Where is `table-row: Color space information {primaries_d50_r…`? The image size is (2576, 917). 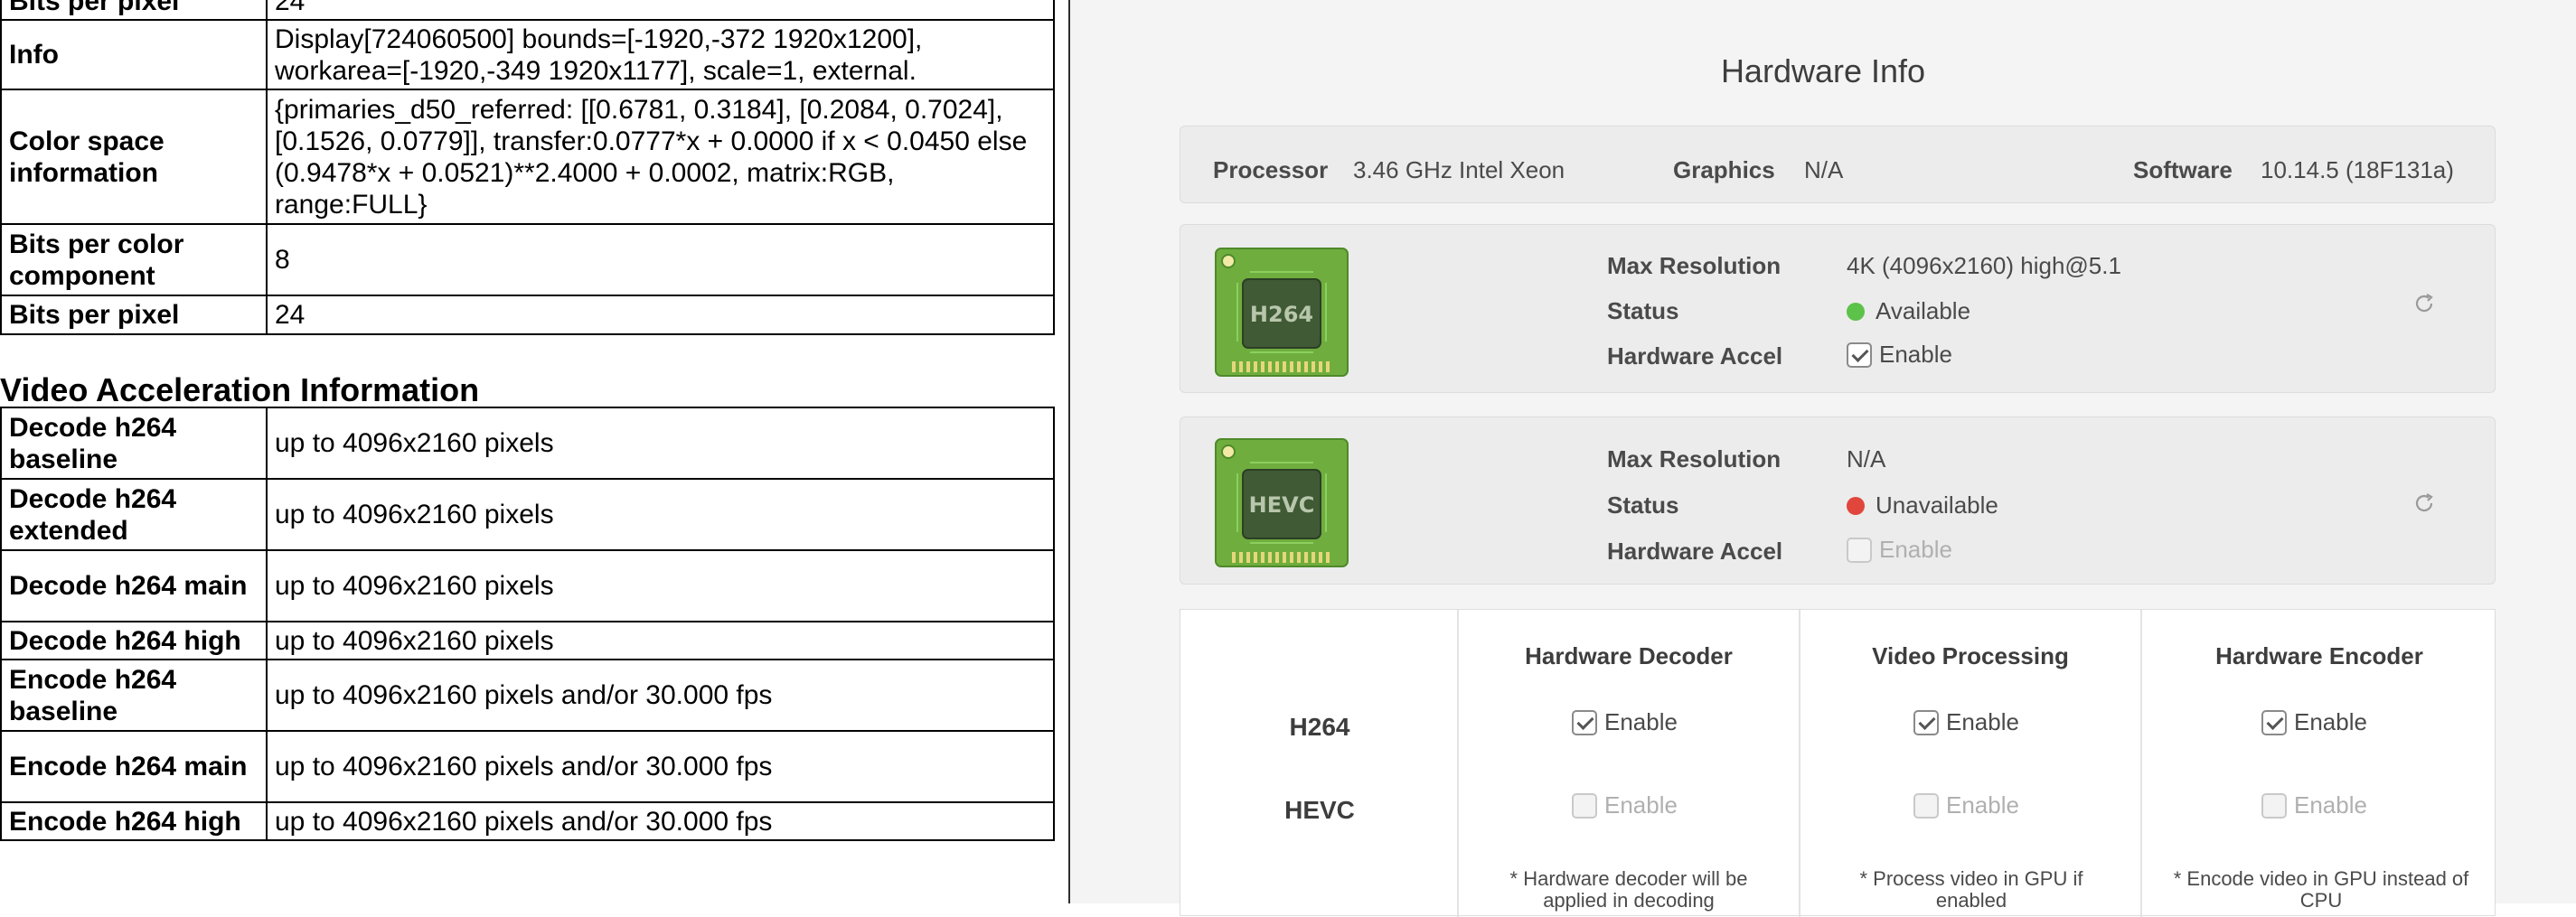
table-row: Color space information {primaries_d50_r… is located at coordinates (527, 157).